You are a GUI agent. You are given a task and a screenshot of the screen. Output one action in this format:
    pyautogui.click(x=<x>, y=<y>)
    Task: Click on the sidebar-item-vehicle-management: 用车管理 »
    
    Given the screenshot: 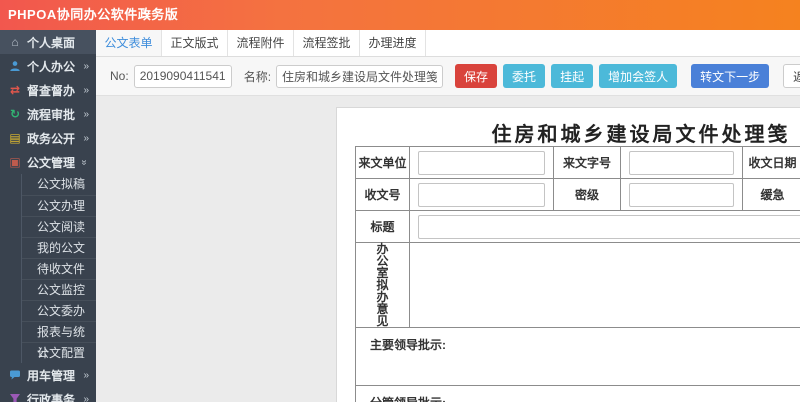 What is the action you would take?
    pyautogui.click(x=48, y=375)
    